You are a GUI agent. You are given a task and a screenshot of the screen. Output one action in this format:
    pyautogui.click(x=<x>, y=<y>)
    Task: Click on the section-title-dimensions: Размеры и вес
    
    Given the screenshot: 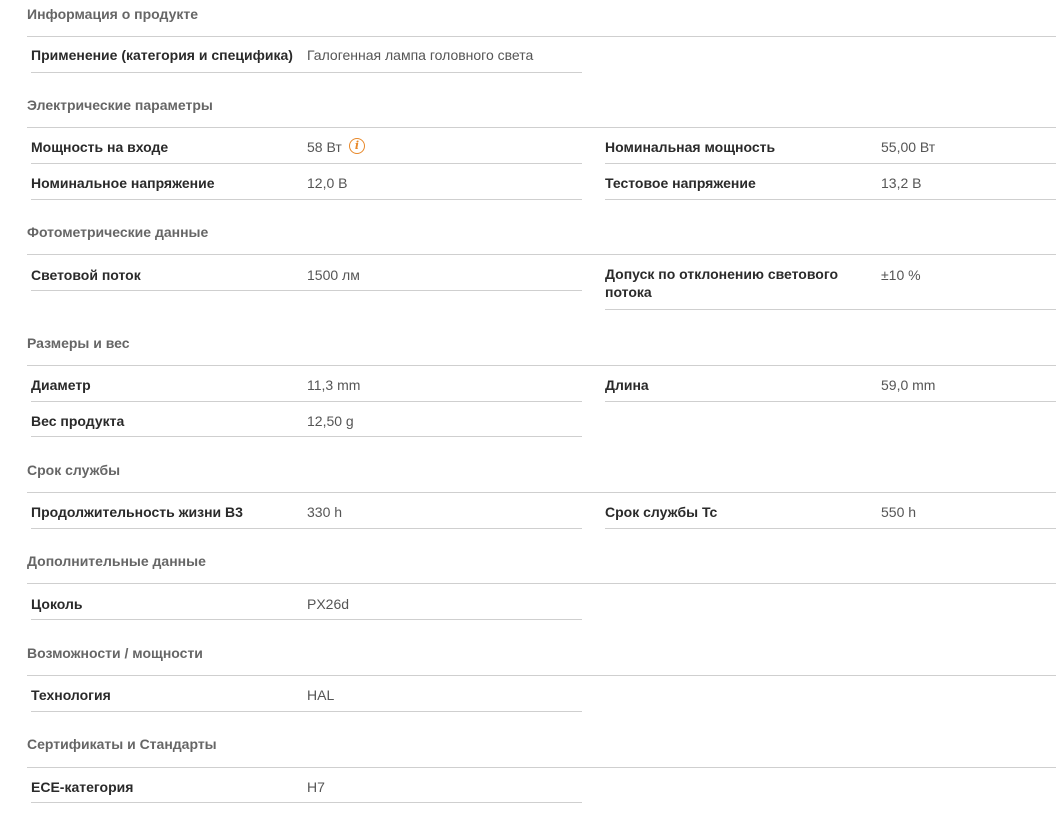 What is the action you would take?
    pyautogui.click(x=78, y=343)
    